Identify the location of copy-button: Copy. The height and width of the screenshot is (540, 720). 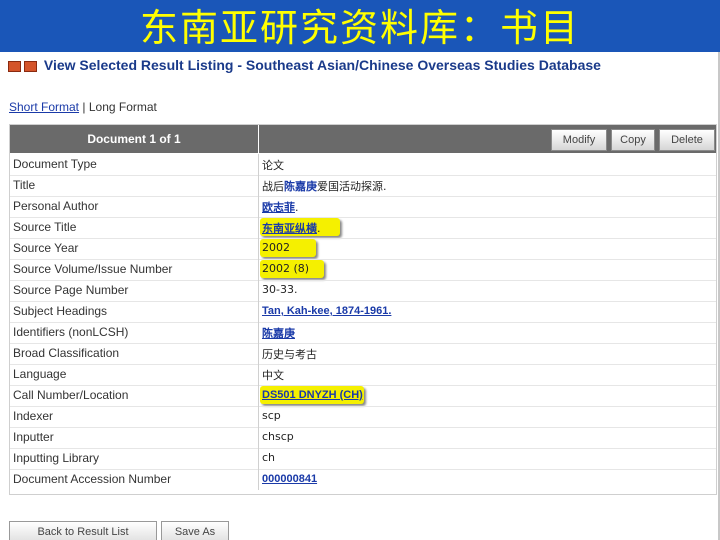
(633, 140).